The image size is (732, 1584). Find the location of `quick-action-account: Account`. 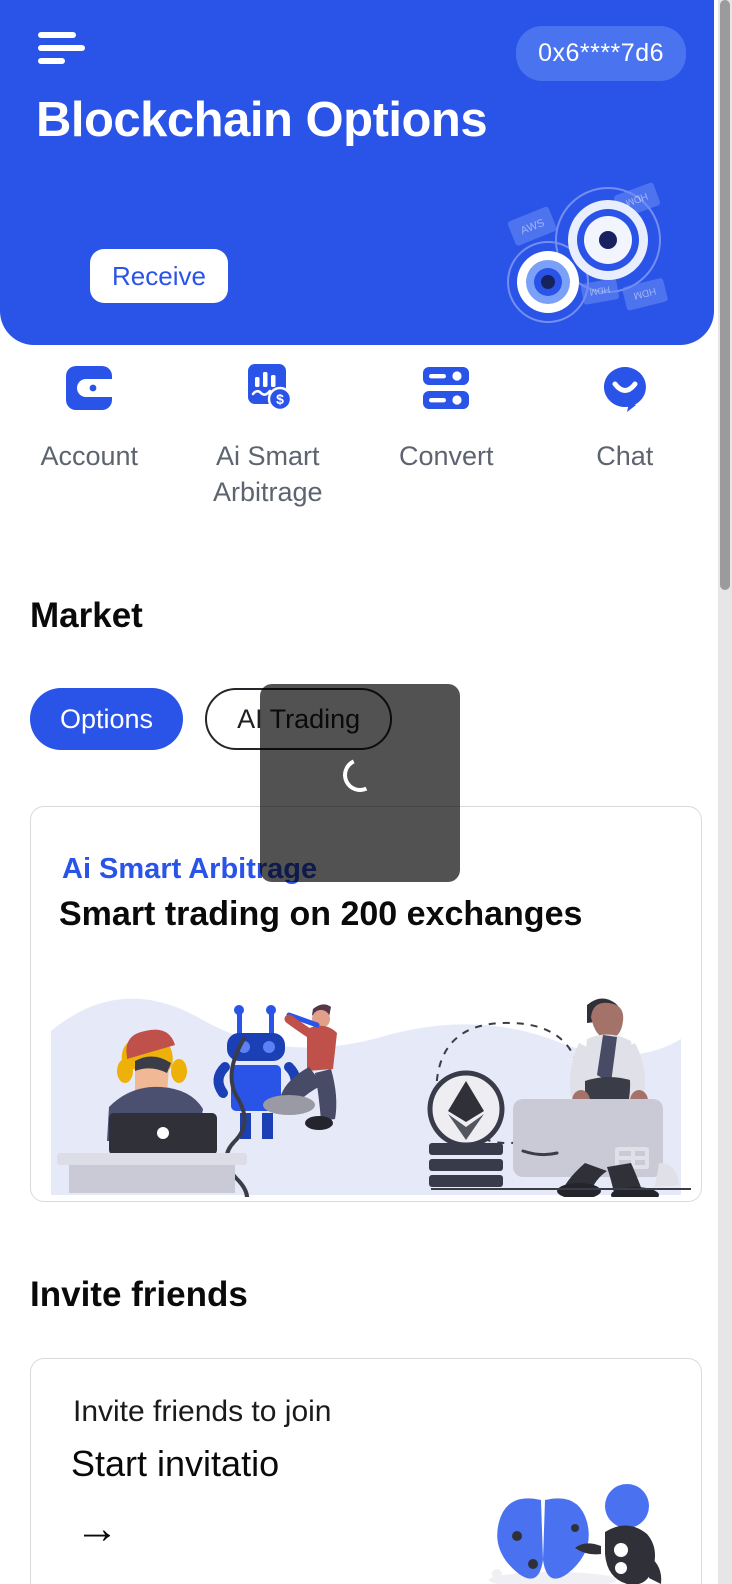

quick-action-account: Account is located at coordinates (89, 435).